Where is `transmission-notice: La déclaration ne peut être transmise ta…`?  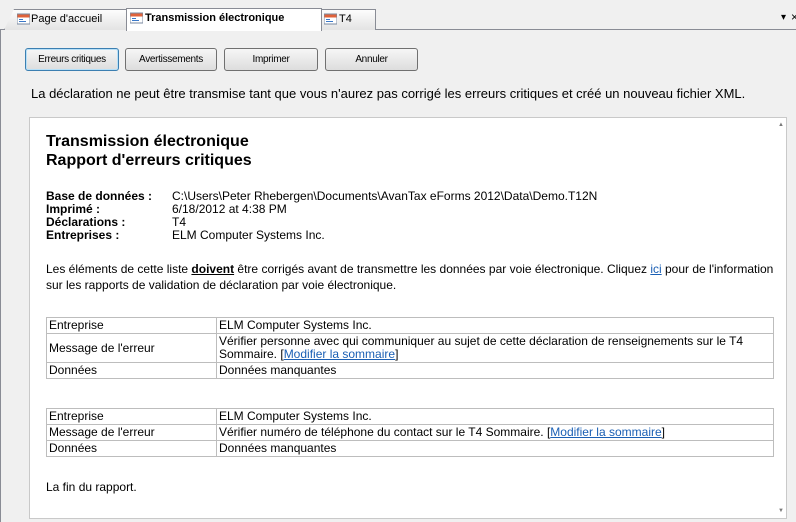 transmission-notice: La déclaration ne peut être transmise ta… is located at coordinates (388, 93).